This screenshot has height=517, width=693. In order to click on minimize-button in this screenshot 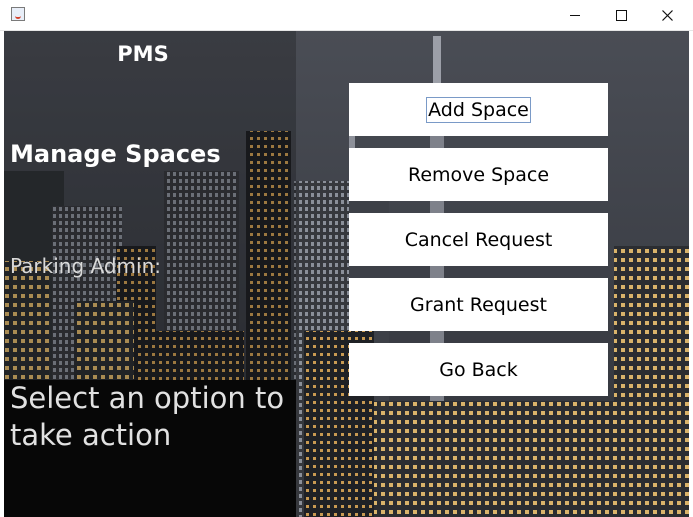, I will do `click(575, 15)`.